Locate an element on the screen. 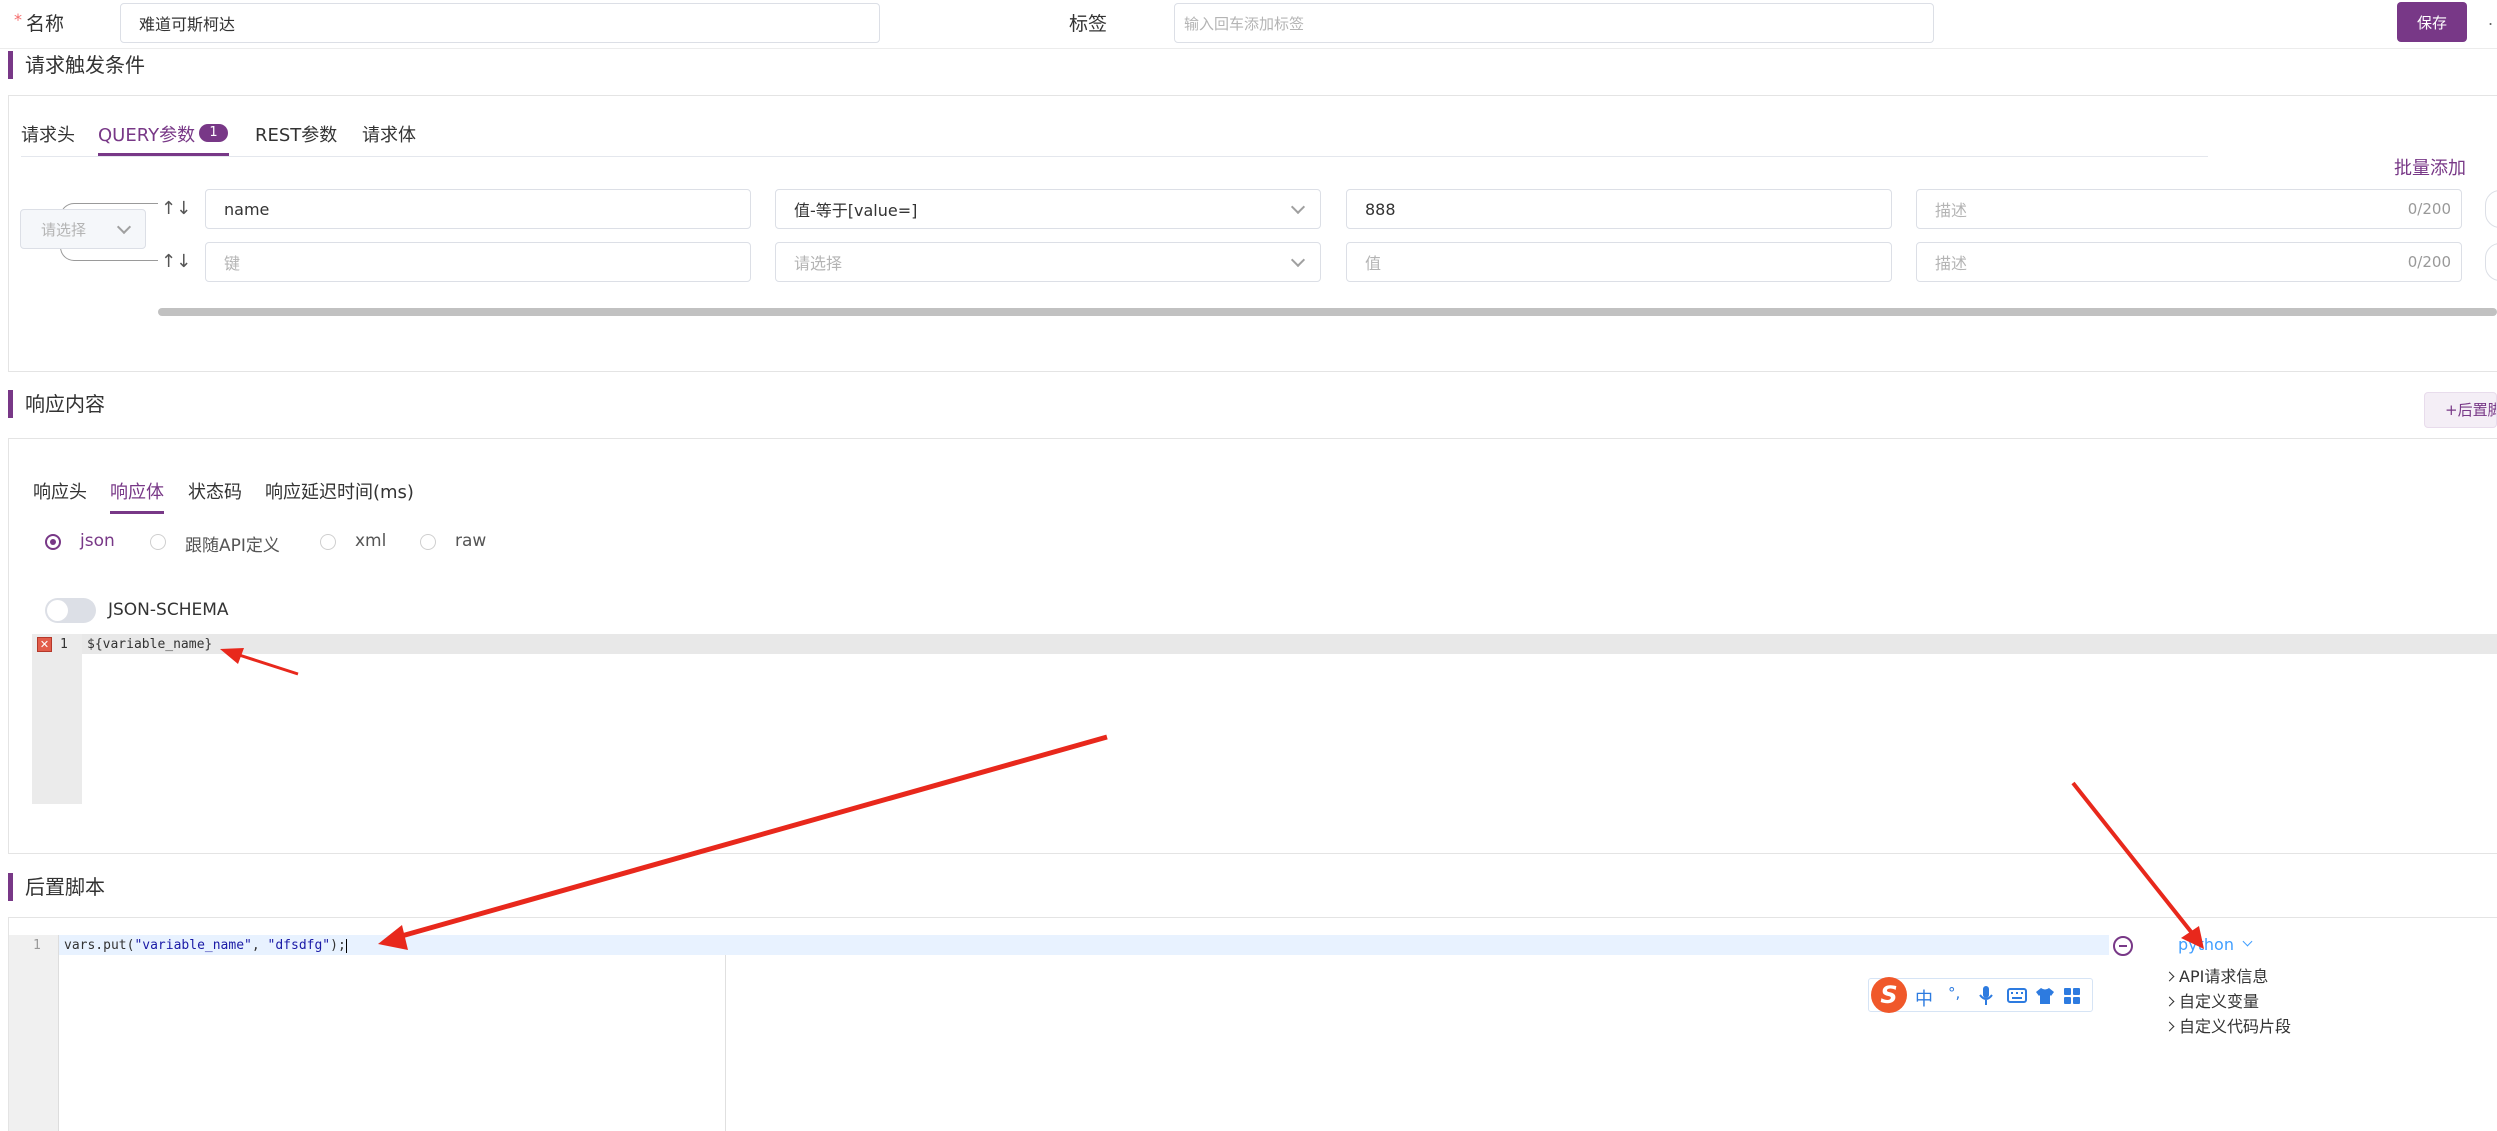 The height and width of the screenshot is (1131, 2497). tab-request-body: 请求体 is located at coordinates (389, 134).